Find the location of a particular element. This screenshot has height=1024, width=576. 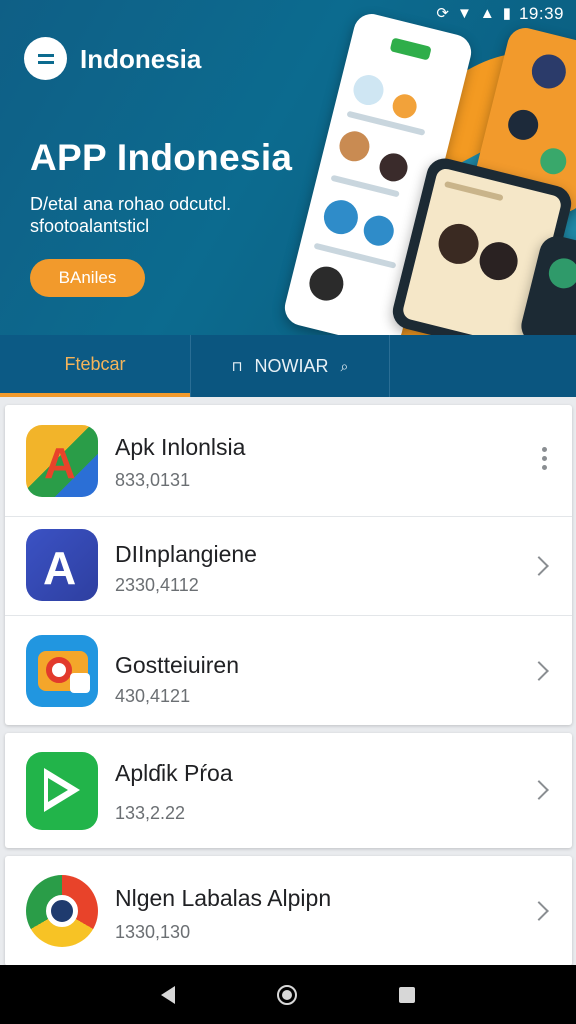

app-meta: 1330,130 is located at coordinates (153, 932).